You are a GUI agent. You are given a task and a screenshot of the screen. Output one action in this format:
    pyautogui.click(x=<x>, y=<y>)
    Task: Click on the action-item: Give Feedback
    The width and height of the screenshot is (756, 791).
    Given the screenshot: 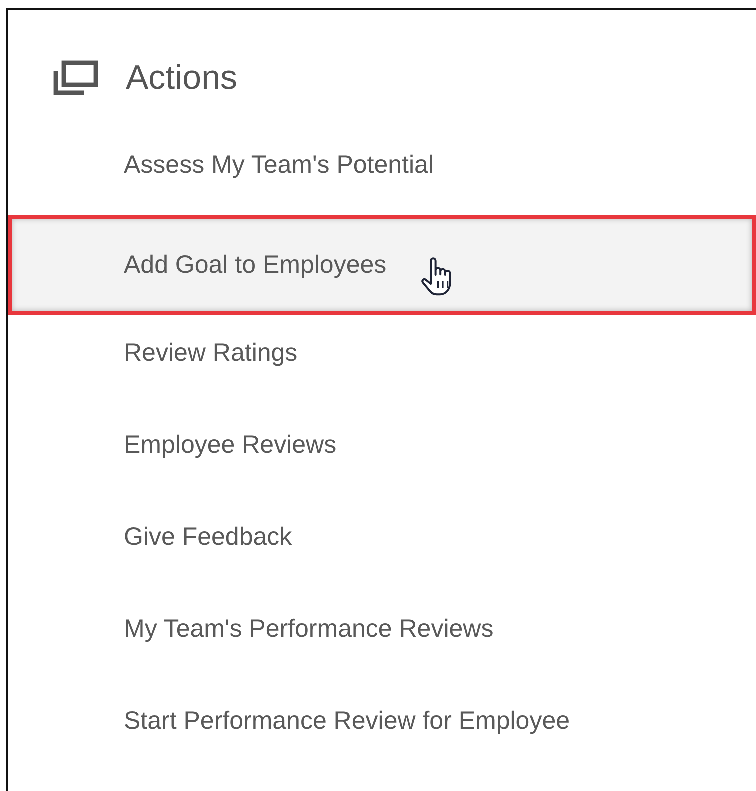 What is the action you would take?
    pyautogui.click(x=382, y=537)
    